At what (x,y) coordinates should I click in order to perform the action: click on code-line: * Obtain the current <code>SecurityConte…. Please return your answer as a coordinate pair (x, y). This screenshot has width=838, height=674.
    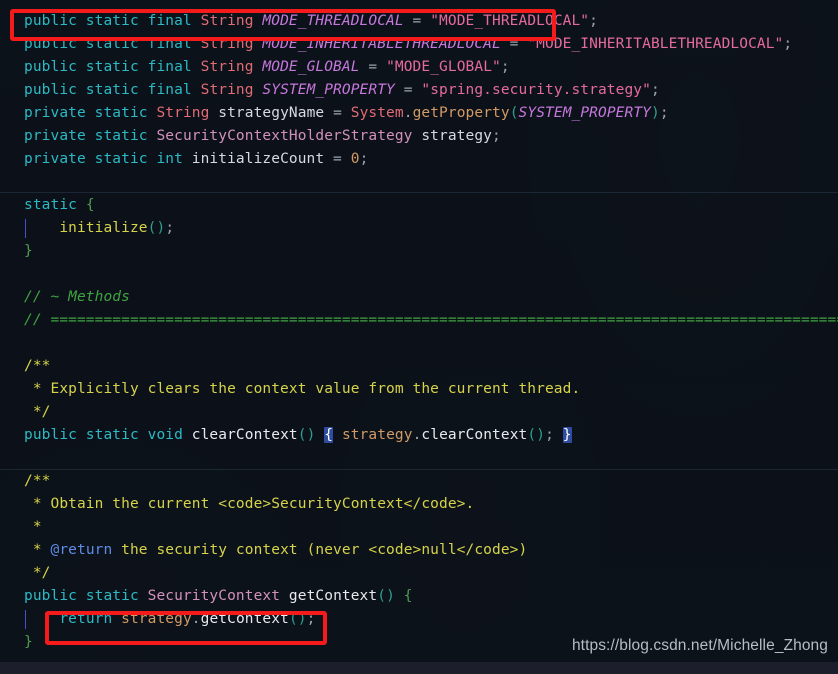
    Looking at the image, I should click on (419, 504).